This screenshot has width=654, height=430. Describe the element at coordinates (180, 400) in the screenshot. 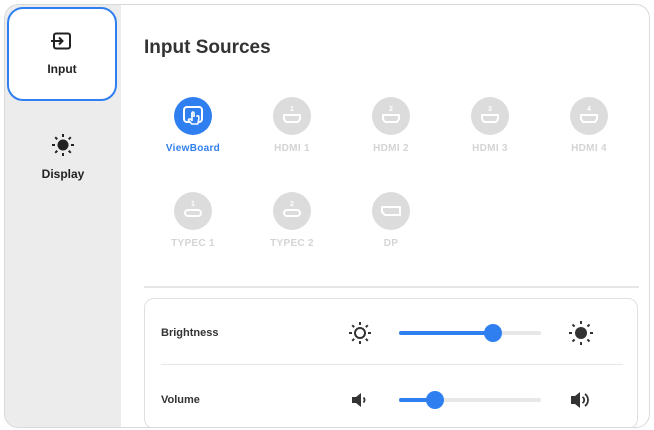

I see `volume-label: Volume` at that location.